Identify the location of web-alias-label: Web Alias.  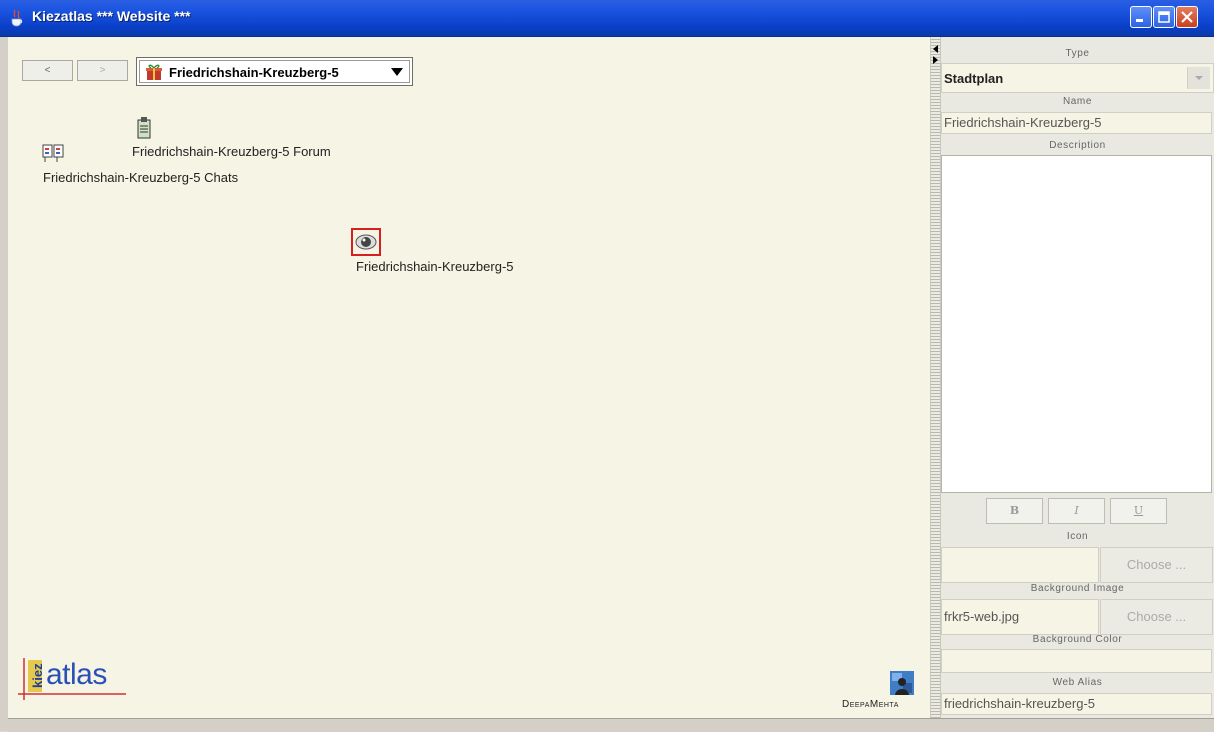
(1077, 682).